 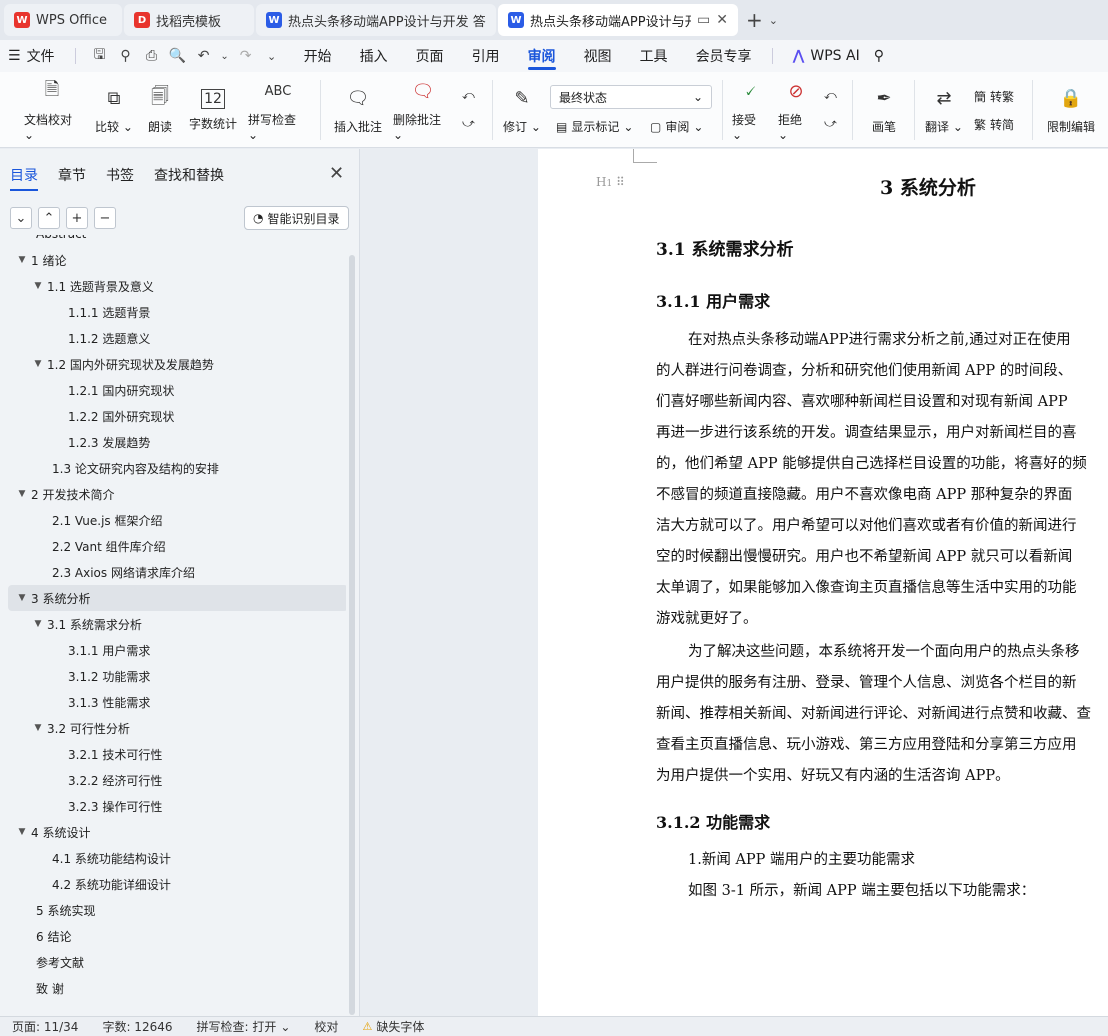 I want to click on toc-item: 1.2.3 发展趋势, so click(x=173, y=442).